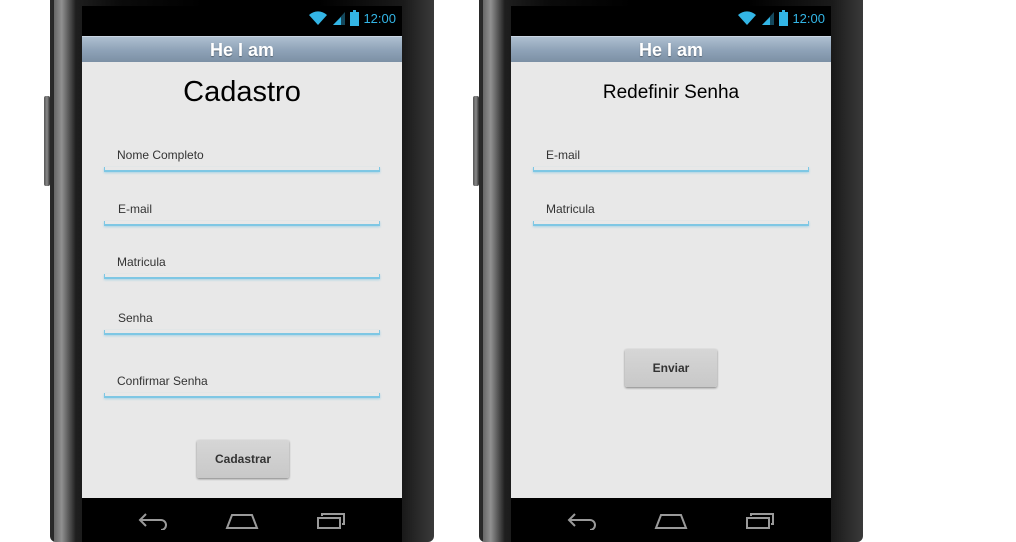  Describe the element at coordinates (242, 92) in the screenshot. I see `page-title: Cadastro` at that location.